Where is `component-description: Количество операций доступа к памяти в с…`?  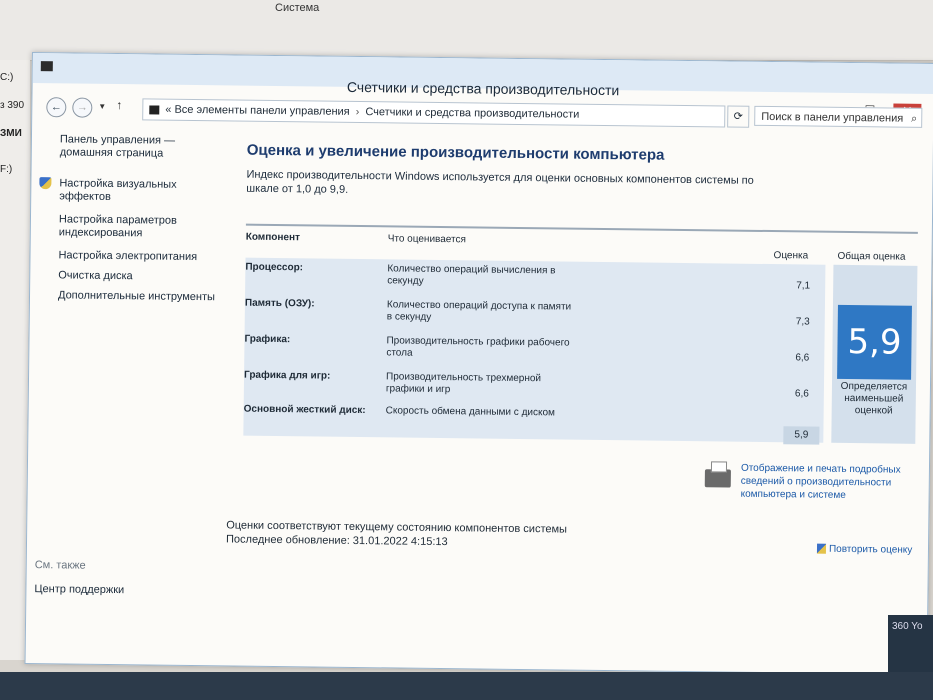 component-description: Количество операций доступа к памяти в с… is located at coordinates (479, 311).